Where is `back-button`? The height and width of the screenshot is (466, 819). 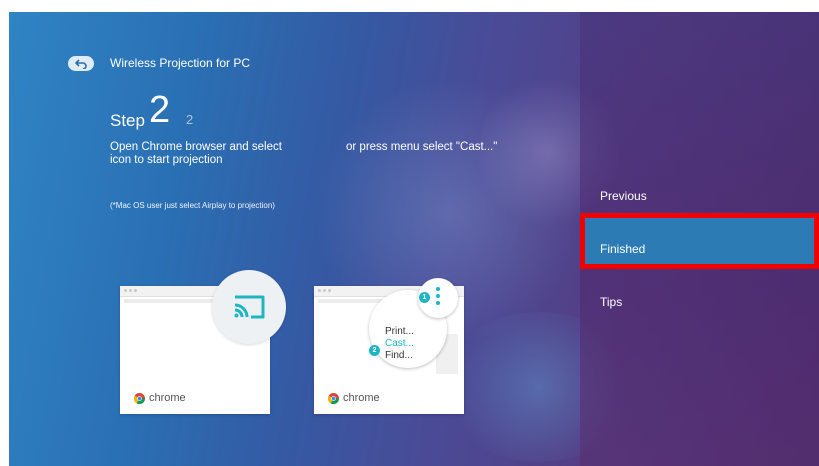
back-button is located at coordinates (81, 63).